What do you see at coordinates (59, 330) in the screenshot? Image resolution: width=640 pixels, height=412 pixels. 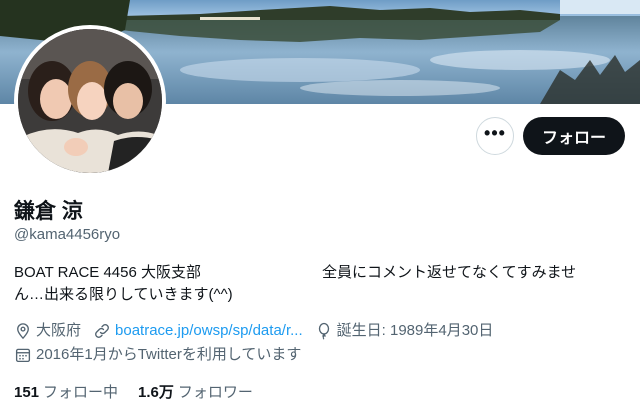 I see `location-text: 大阪府` at bounding box center [59, 330].